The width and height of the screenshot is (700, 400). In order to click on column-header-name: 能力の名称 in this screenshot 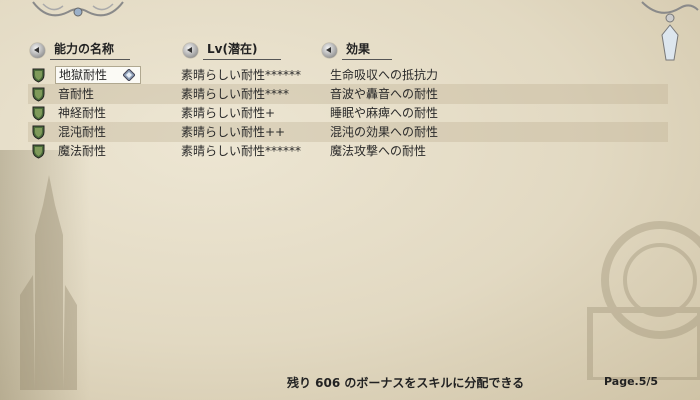, I will do `click(80, 50)`.